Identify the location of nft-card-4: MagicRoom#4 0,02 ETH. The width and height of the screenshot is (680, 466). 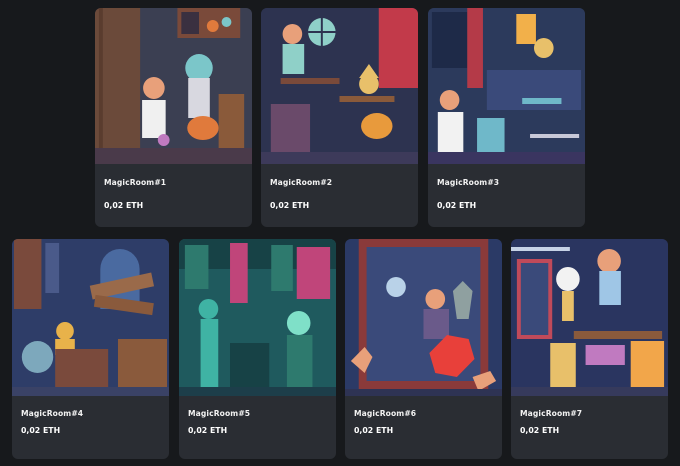
(90, 349).